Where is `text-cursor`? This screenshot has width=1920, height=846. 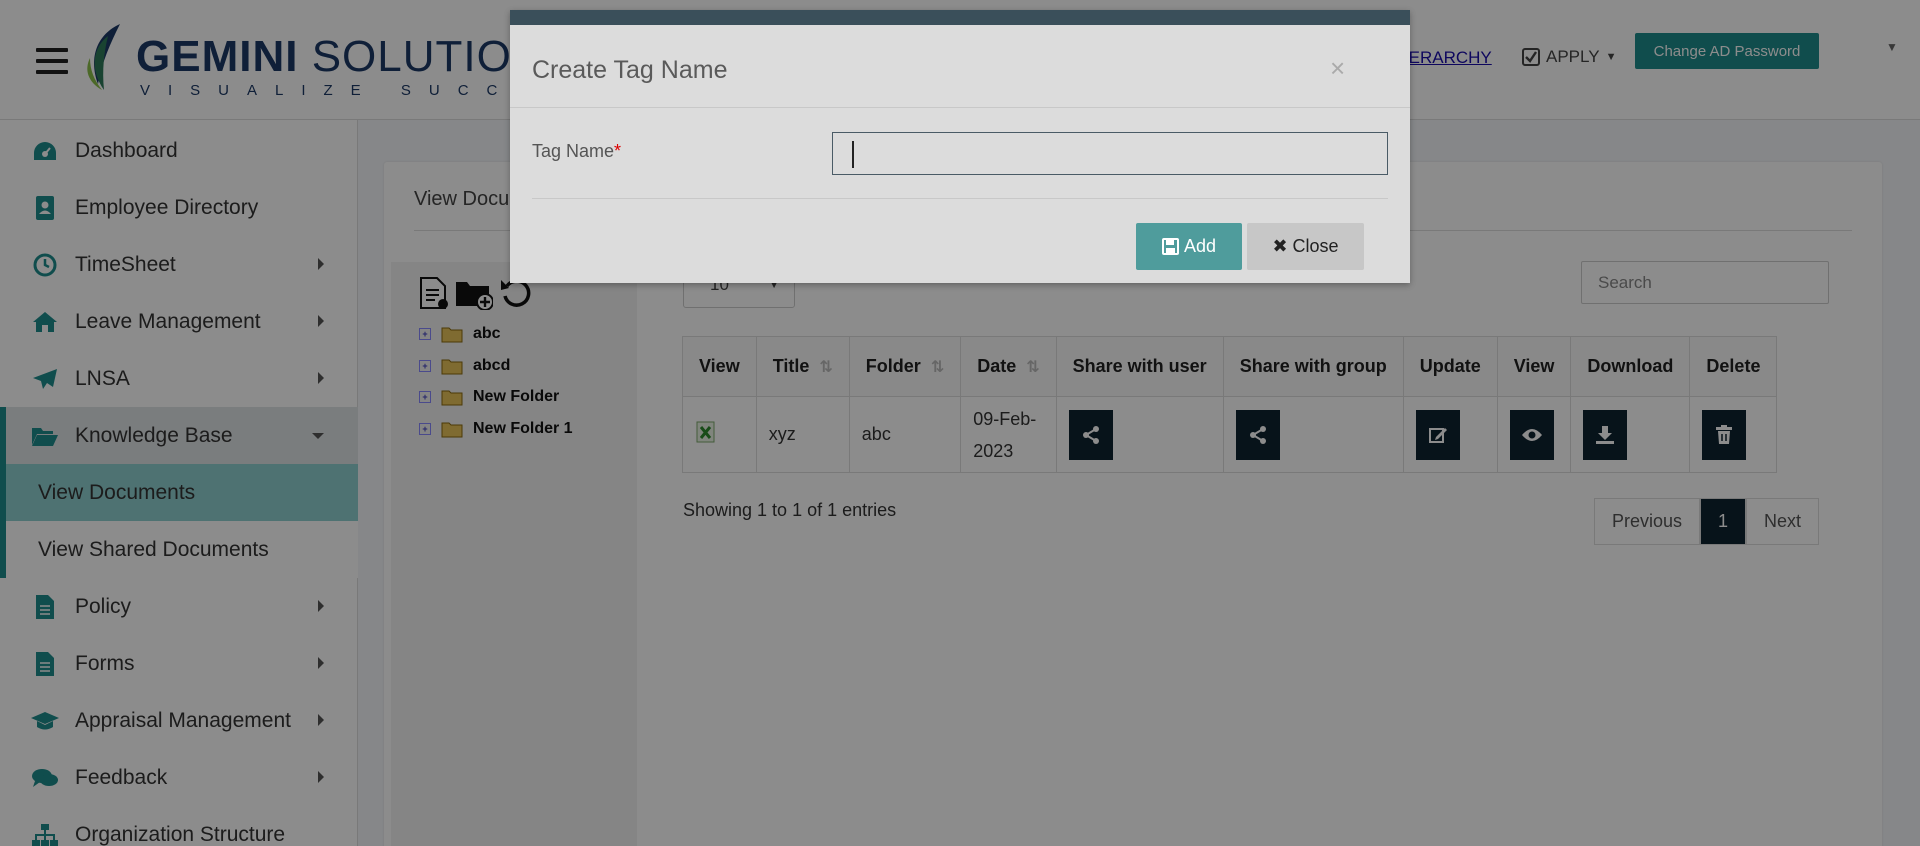
text-cursor is located at coordinates (853, 154).